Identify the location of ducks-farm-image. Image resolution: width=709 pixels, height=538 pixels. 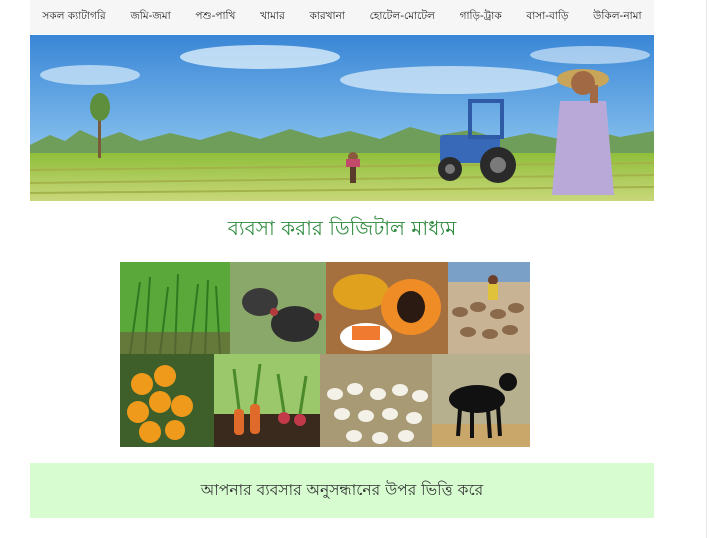
(489, 308).